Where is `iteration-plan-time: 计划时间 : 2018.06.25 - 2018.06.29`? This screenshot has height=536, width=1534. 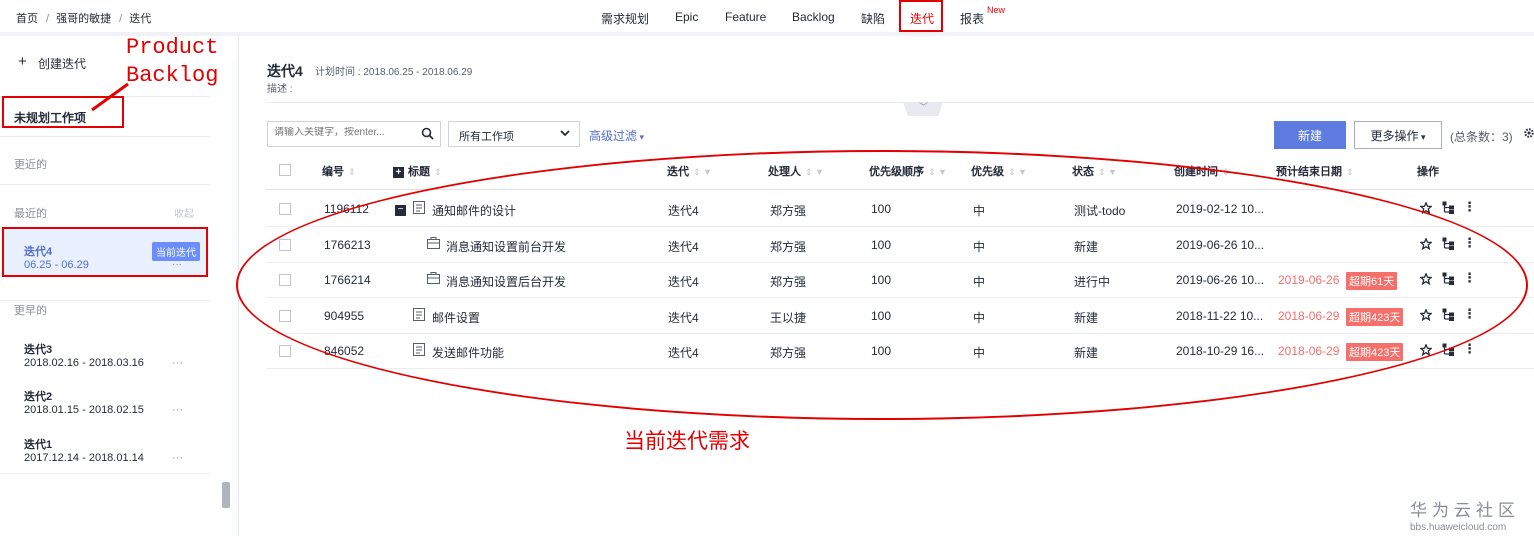 iteration-plan-time: 计划时间 : 2018.06.25 - 2018.06.29 is located at coordinates (394, 72).